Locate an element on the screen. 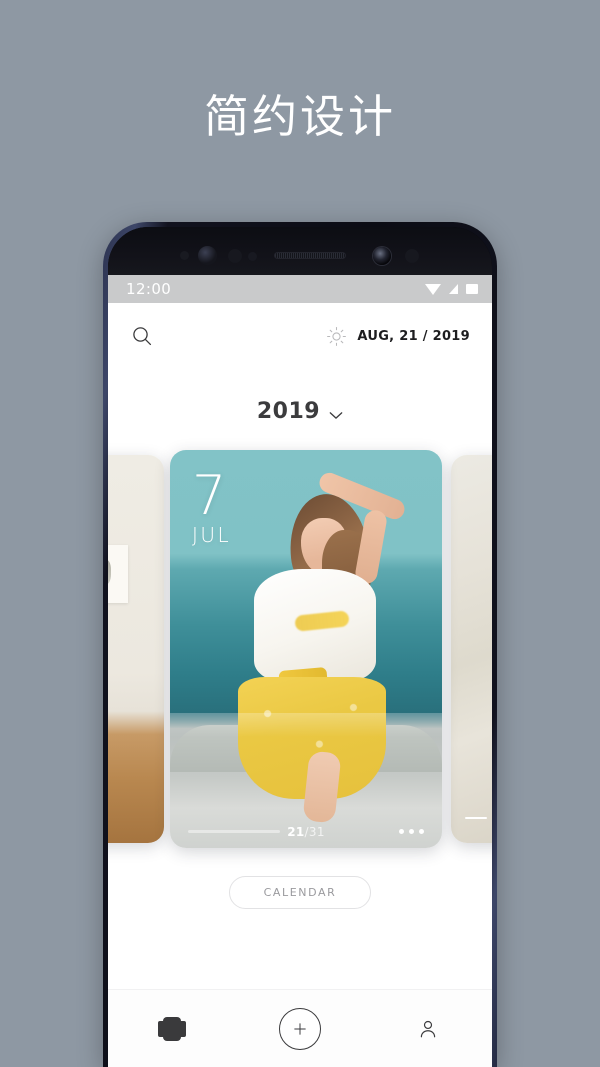 Image resolution: width=600 pixels, height=1067 pixels. status-bar: 12:00 is located at coordinates (300, 289).